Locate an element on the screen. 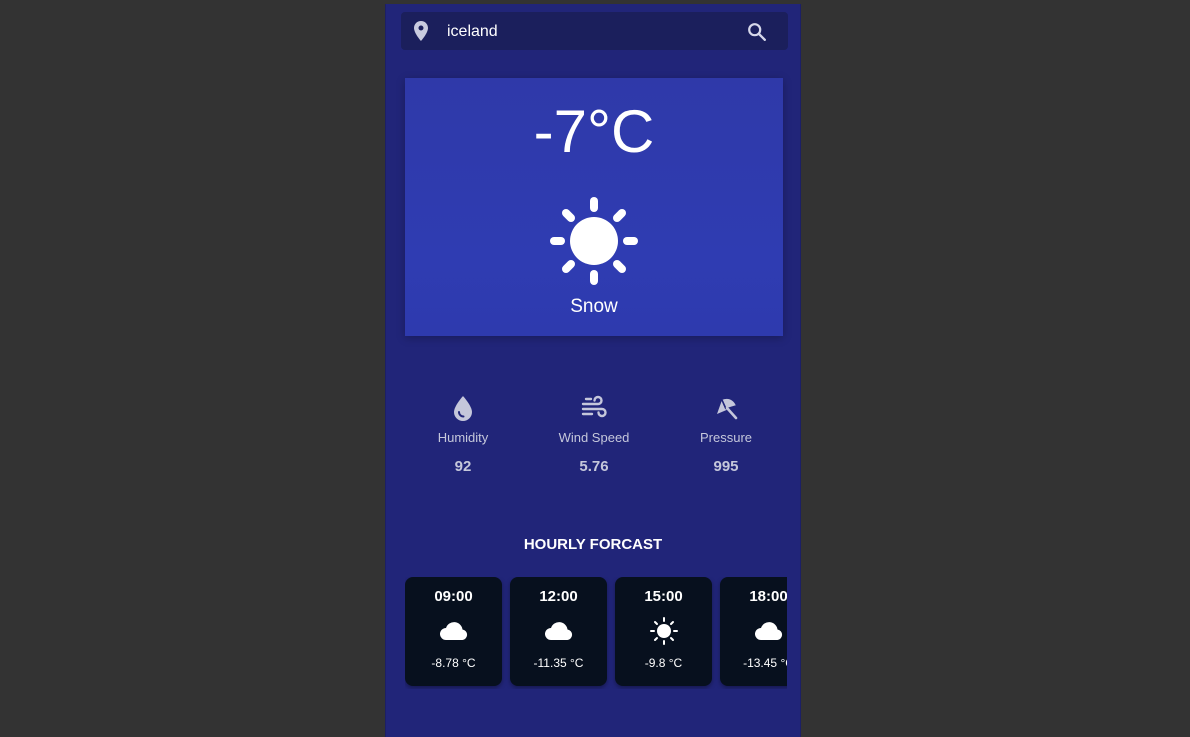  current-temperature: -7°C is located at coordinates (594, 131).